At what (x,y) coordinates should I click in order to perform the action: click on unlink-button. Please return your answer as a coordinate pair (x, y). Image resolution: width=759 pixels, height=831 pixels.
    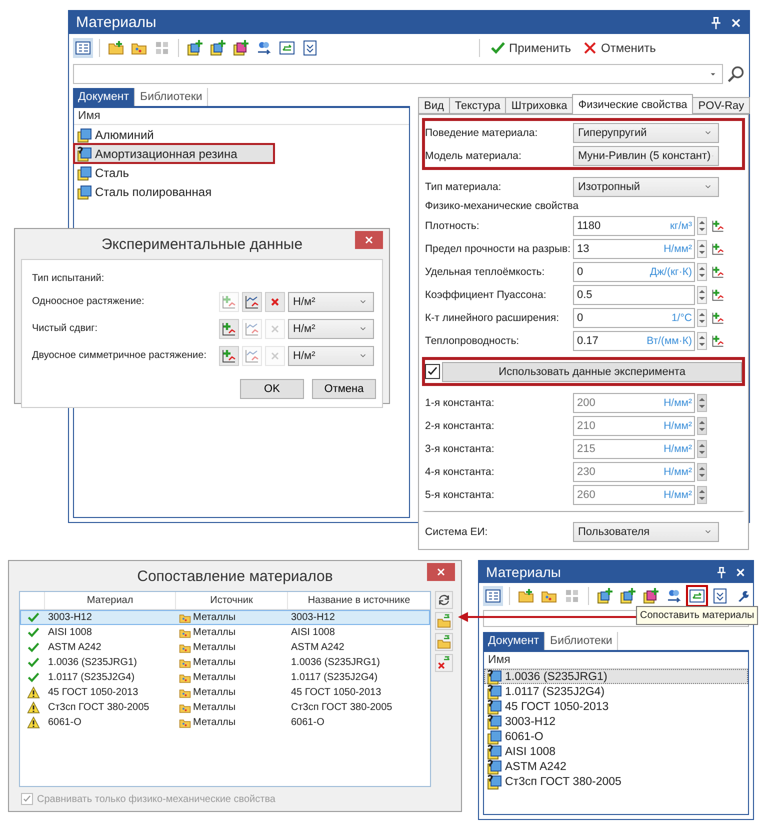
    Looking at the image, I should click on (444, 663).